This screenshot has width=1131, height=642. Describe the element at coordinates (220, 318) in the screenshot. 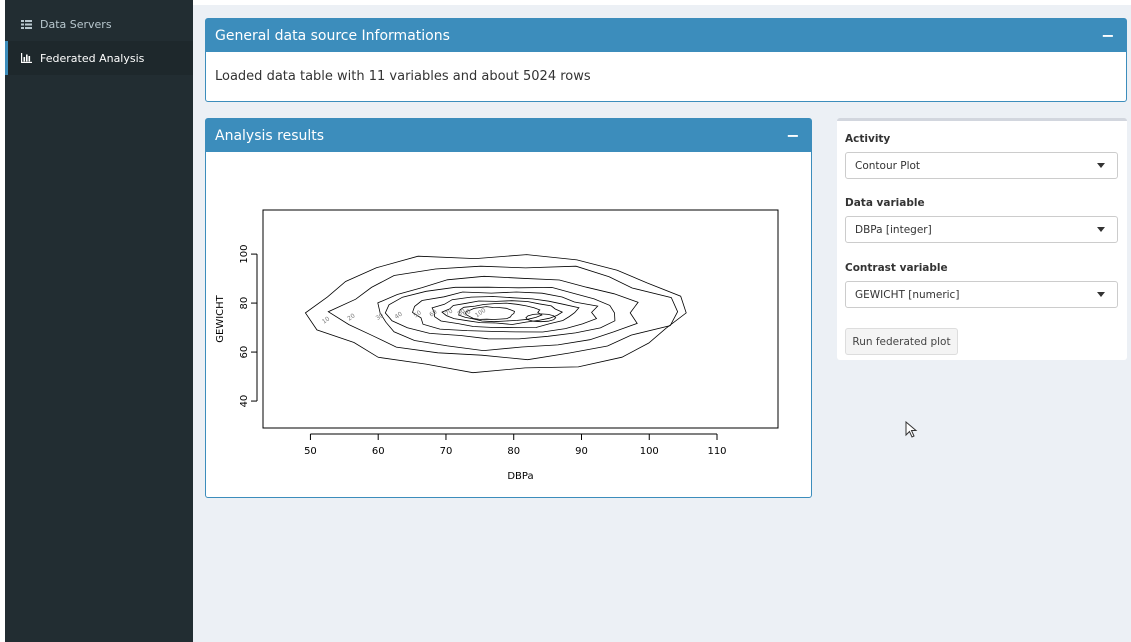

I see `y-axis-label: GEWICHT` at that location.